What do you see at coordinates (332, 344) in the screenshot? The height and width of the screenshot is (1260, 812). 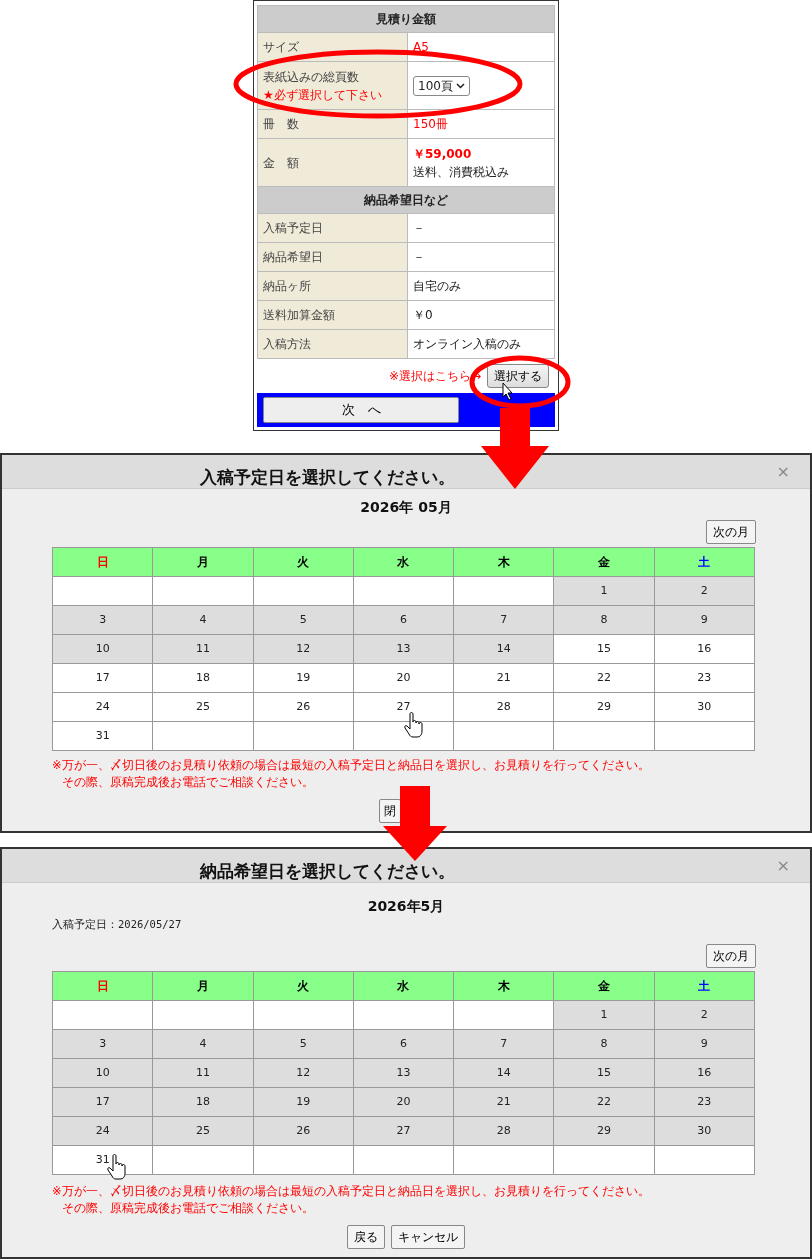 I see `field-label: 入稿方法` at bounding box center [332, 344].